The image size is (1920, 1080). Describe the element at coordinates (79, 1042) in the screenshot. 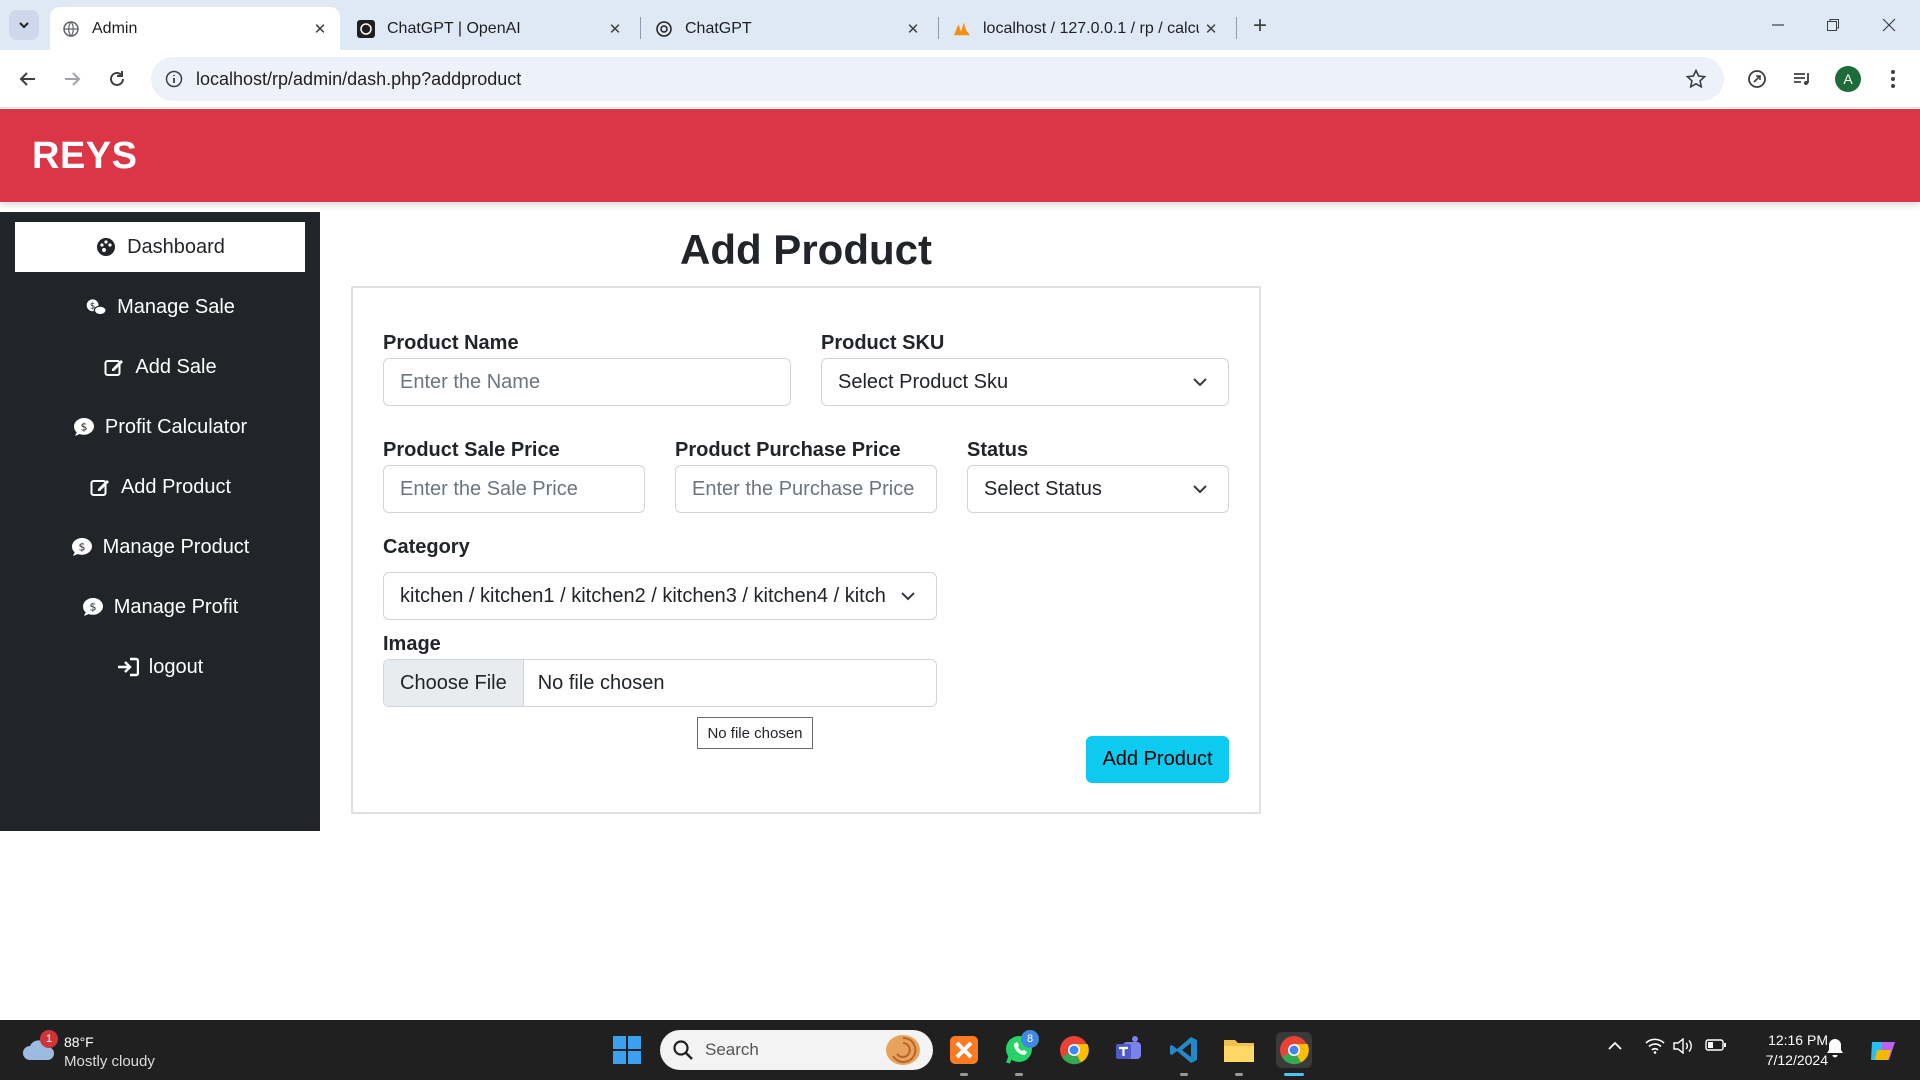

I see `weather-temp: 88°F` at that location.